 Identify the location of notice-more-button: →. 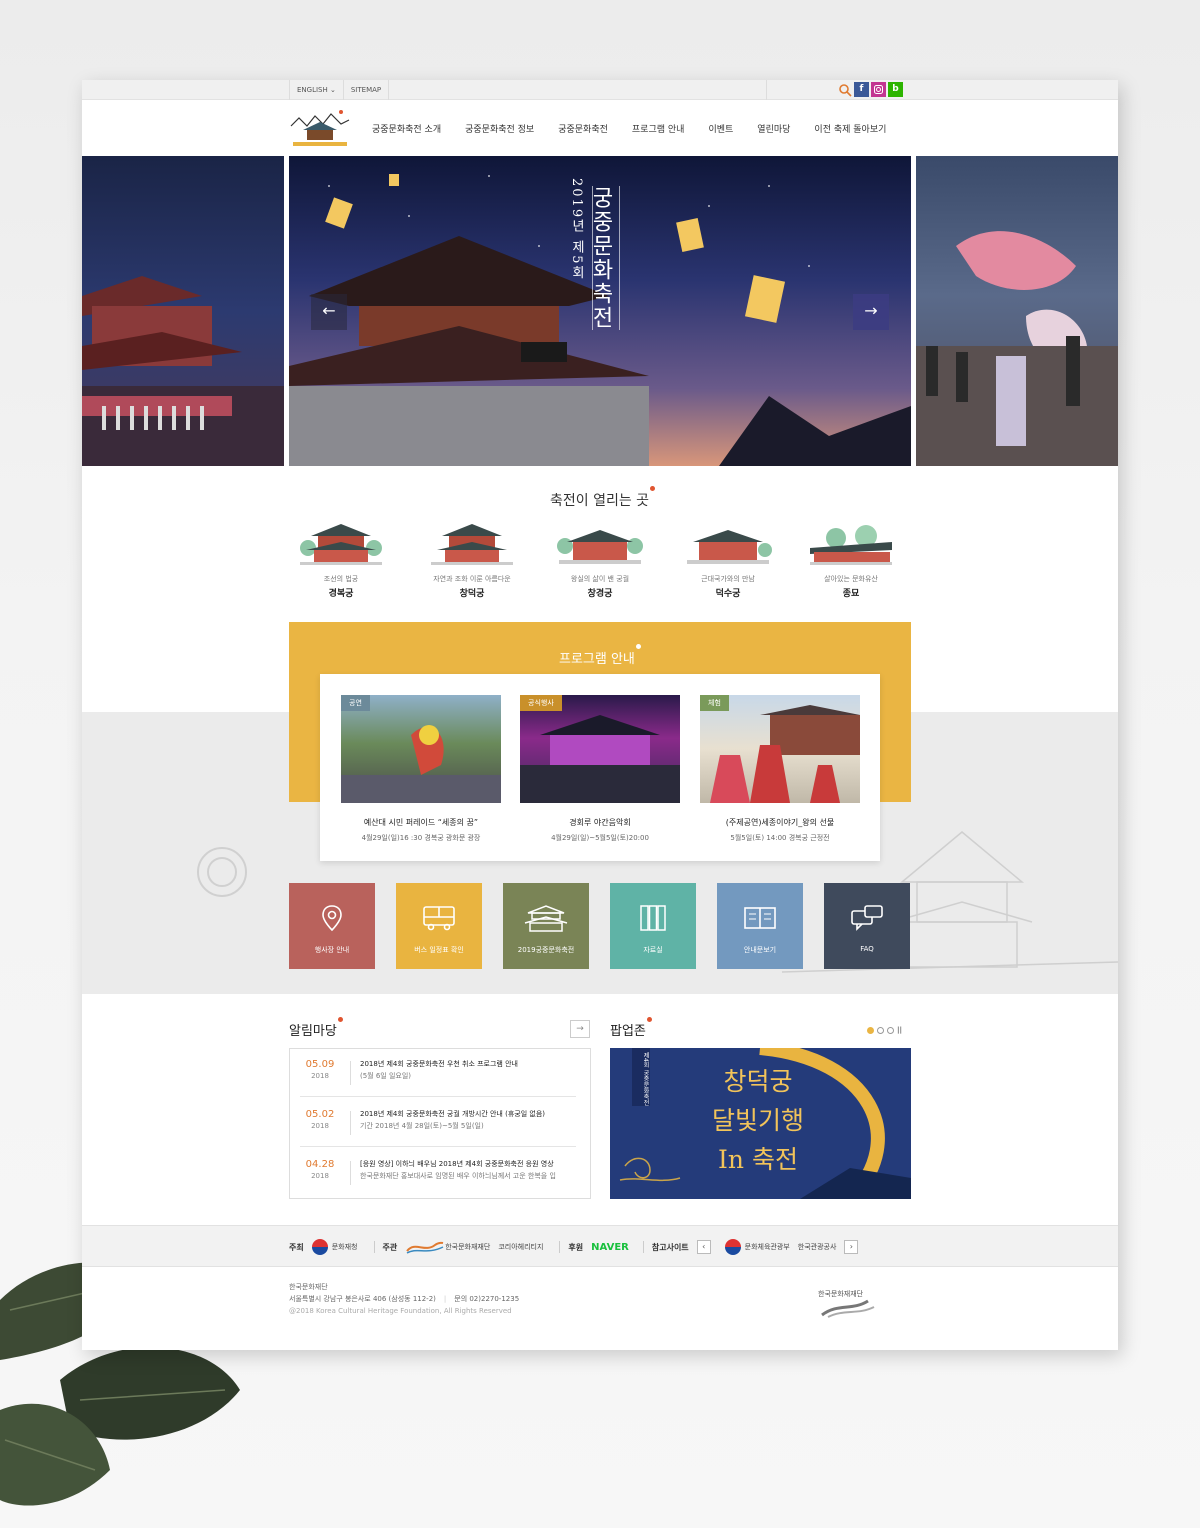
(580, 1029).